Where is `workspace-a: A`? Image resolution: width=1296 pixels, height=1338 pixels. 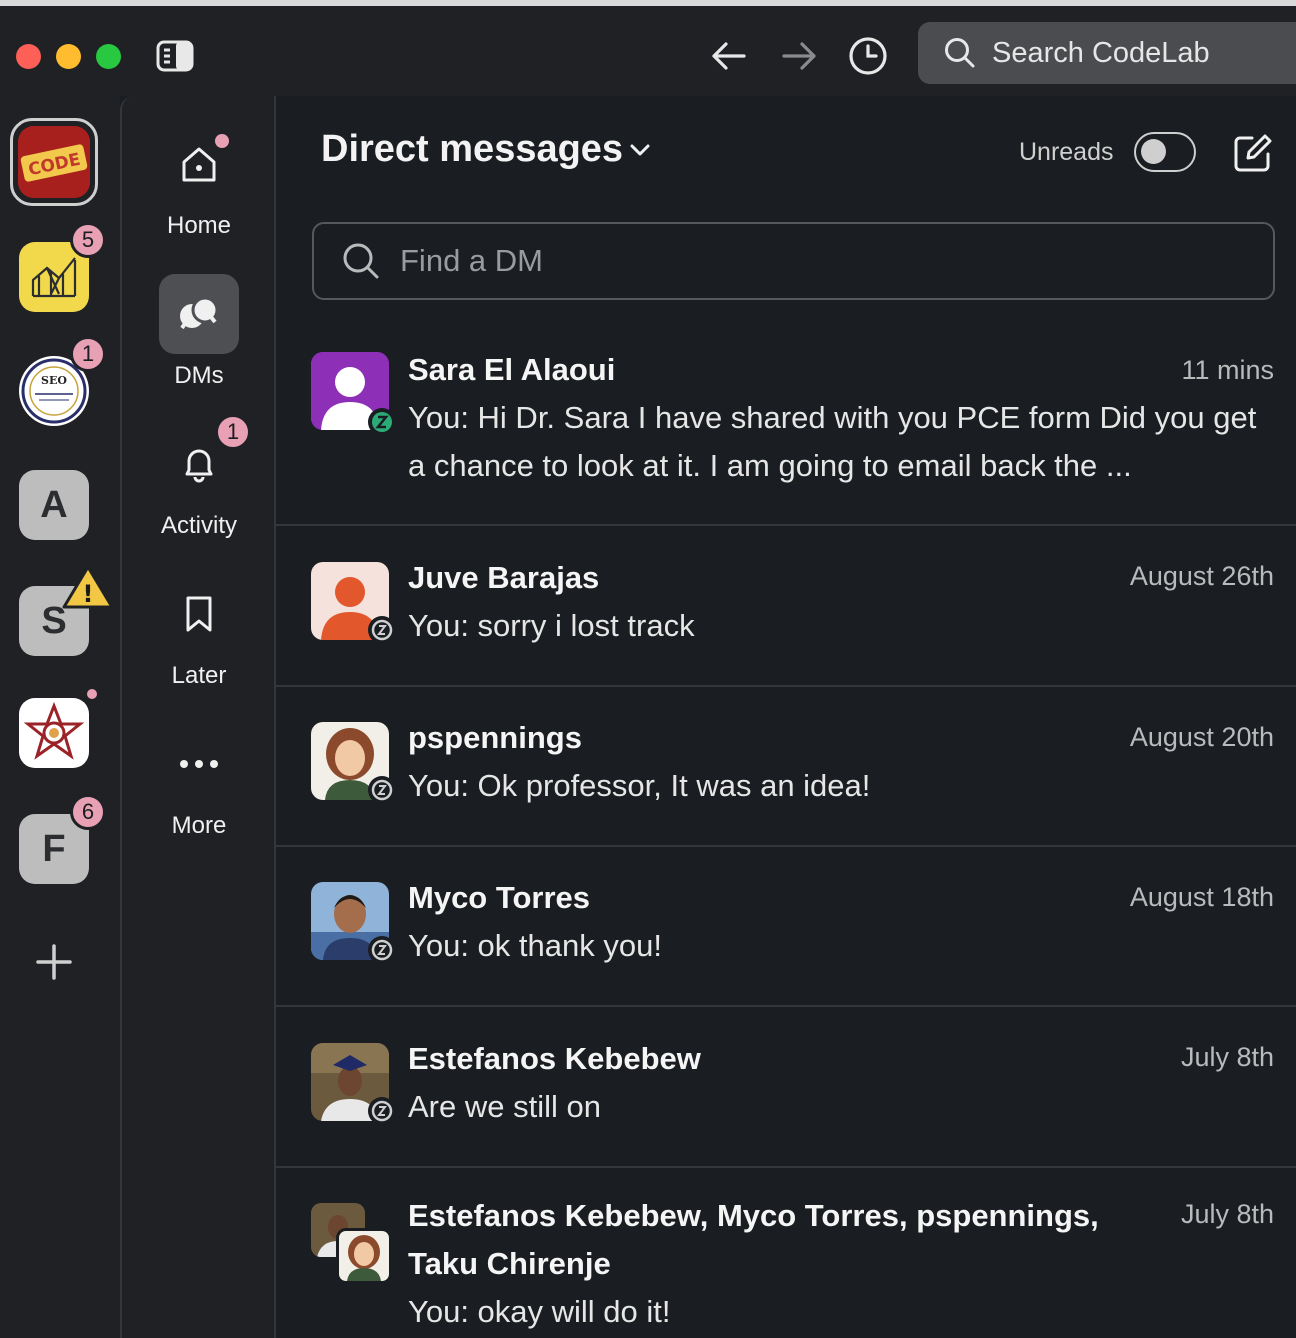 workspace-a: A is located at coordinates (54, 505).